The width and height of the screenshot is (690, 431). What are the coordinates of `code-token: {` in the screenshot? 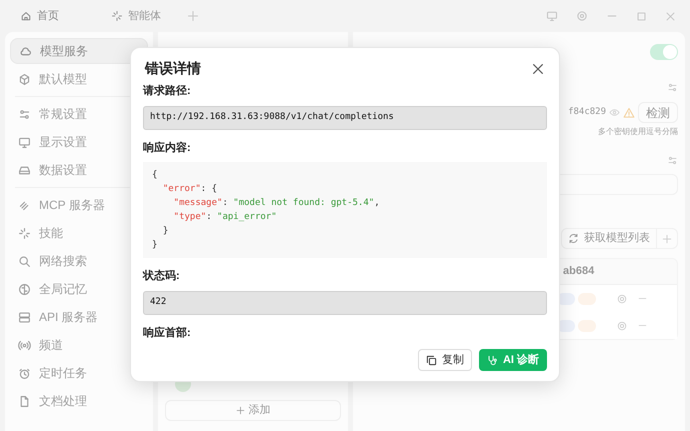 It's located at (155, 175).